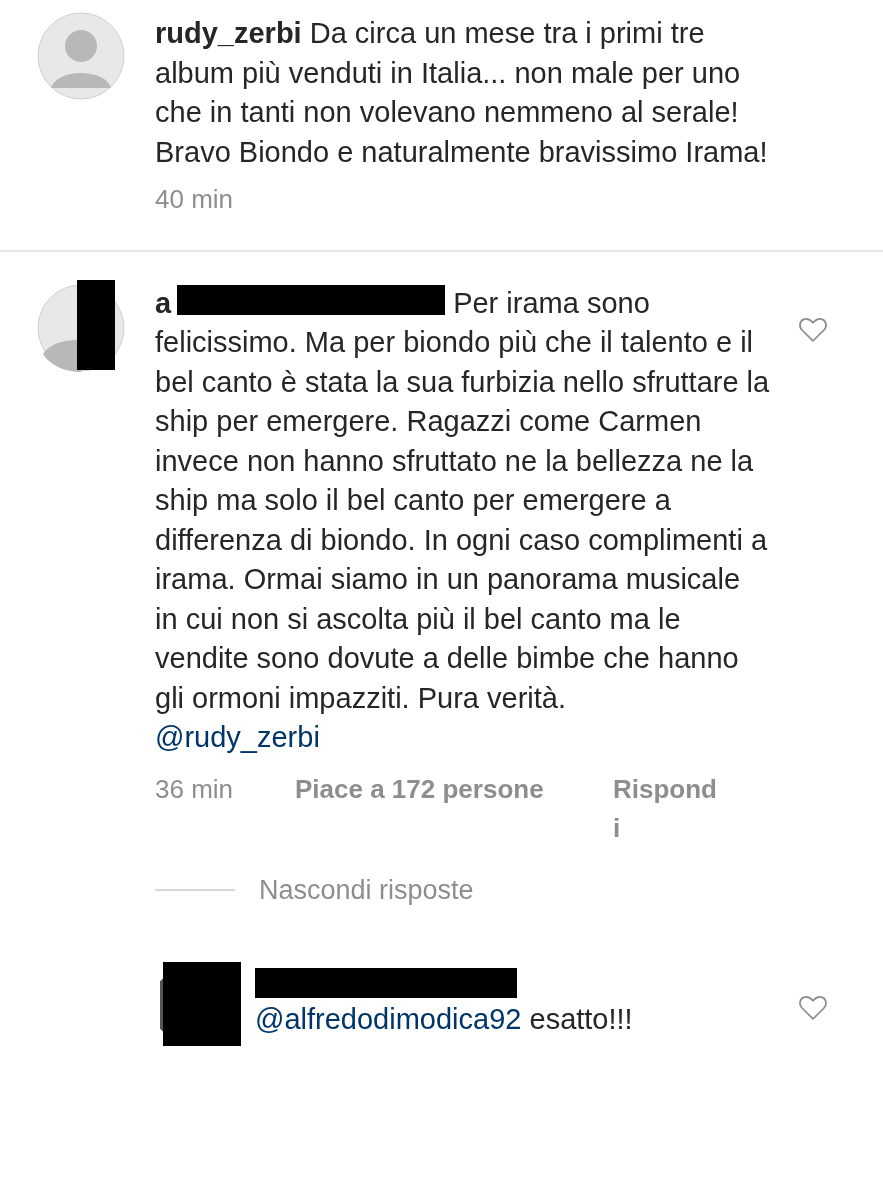  What do you see at coordinates (81, 56) in the screenshot?
I see `avatar` at bounding box center [81, 56].